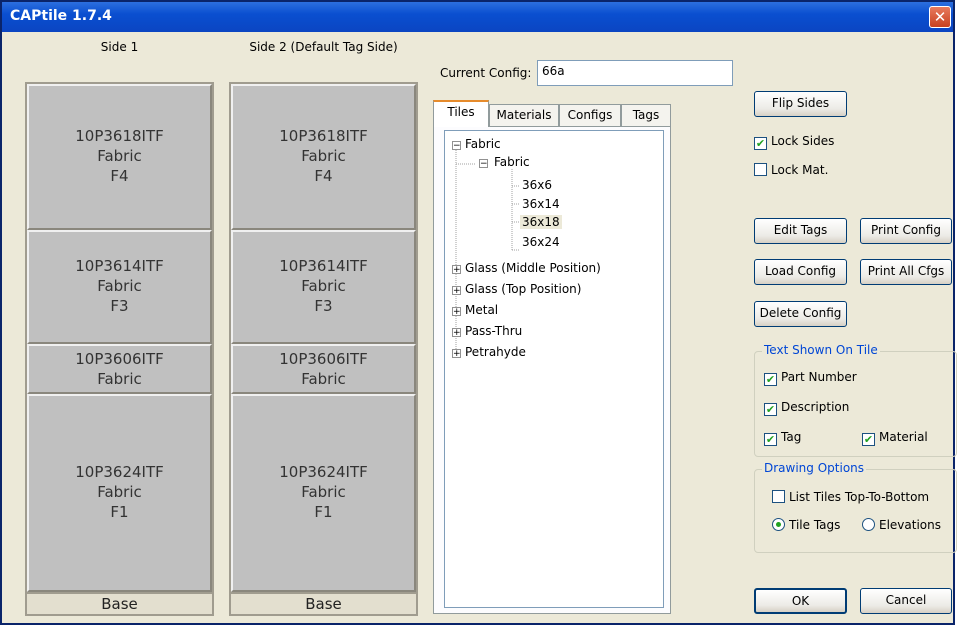  I want to click on drawing-options-group, so click(855, 511).